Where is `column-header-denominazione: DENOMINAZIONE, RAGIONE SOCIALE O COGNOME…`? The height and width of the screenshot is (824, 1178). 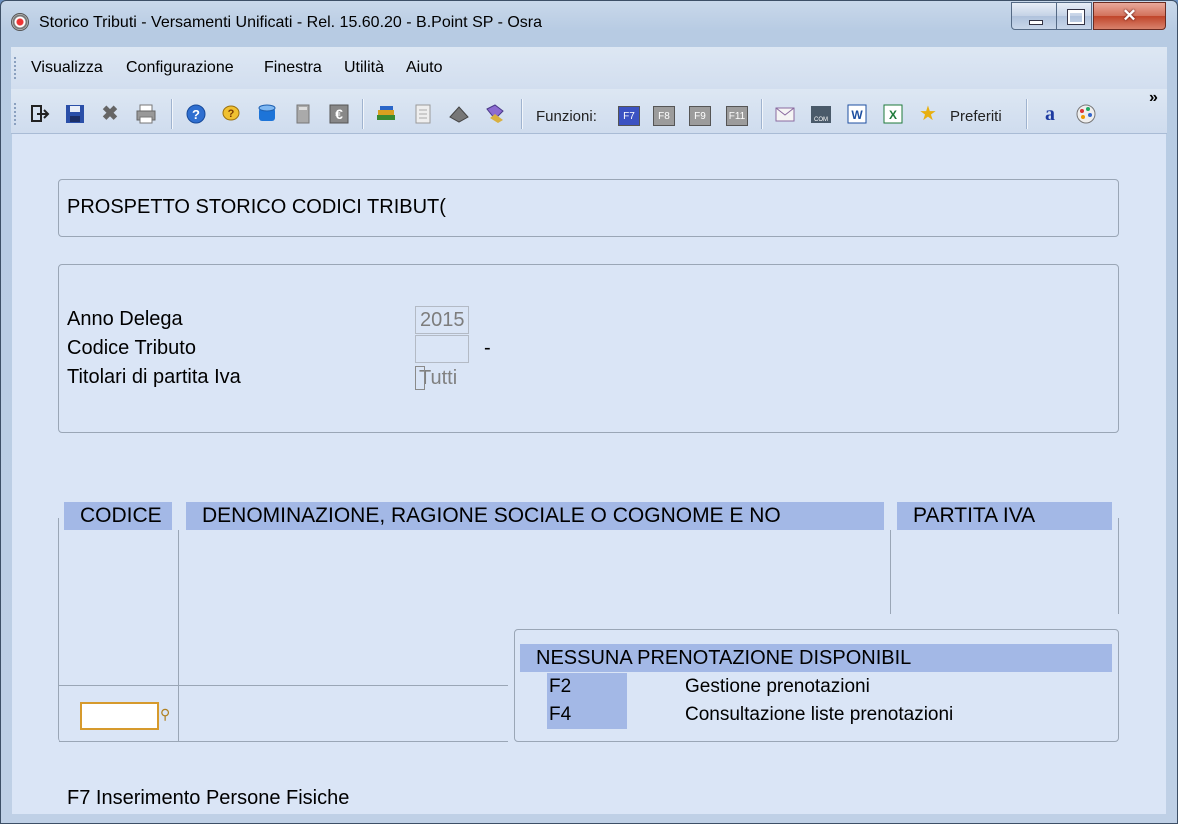
column-header-denominazione: DENOMINAZIONE, RAGIONE SOCIALE O COGNOME… is located at coordinates (535, 516).